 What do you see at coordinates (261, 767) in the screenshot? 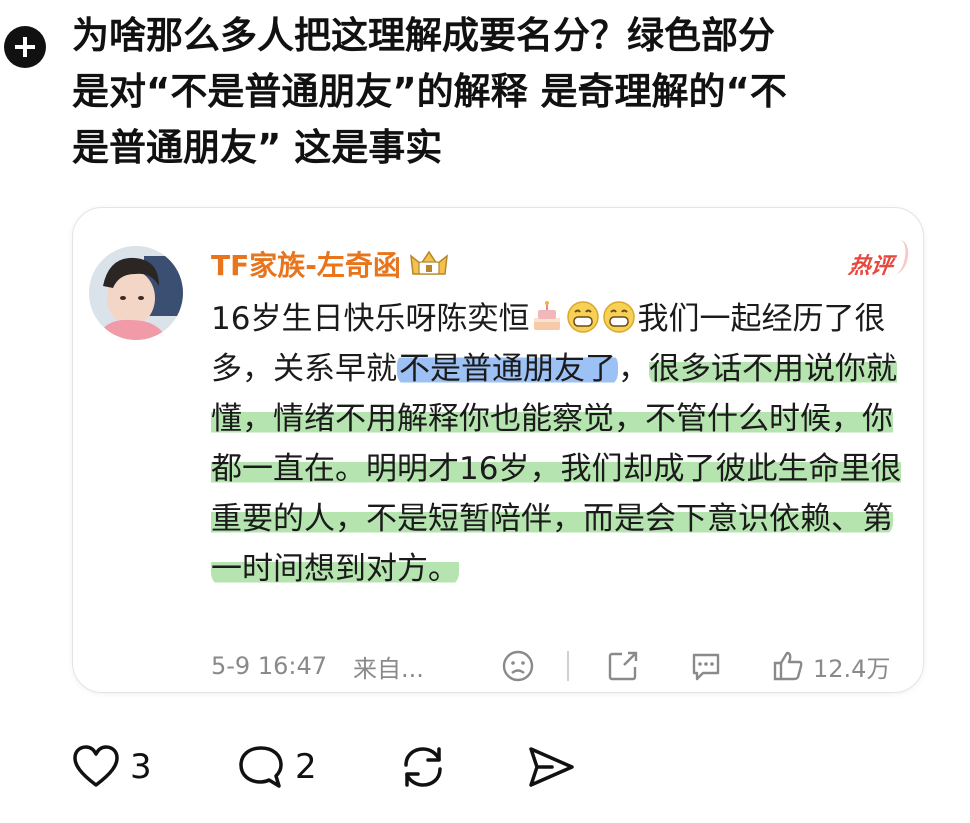
I see `comment-bubble-icon` at bounding box center [261, 767].